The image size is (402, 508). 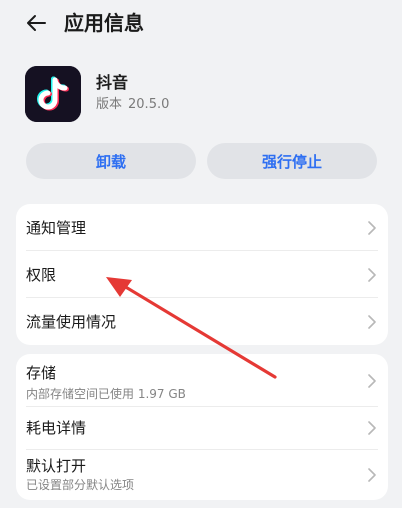 What do you see at coordinates (149, 104) in the screenshot?
I see `version-number: 20.5.0` at bounding box center [149, 104].